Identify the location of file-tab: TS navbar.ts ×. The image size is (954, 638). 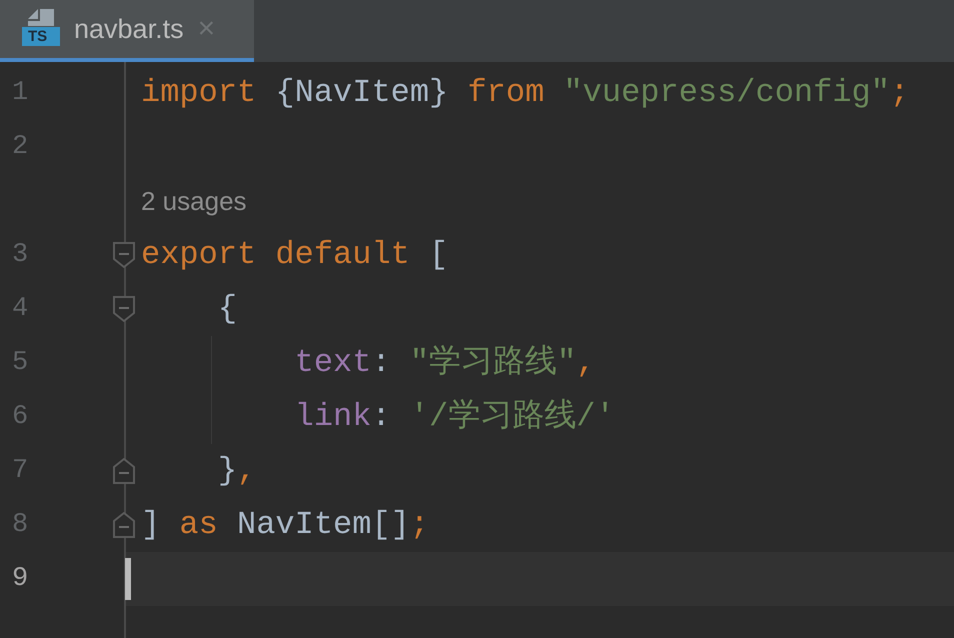
(127, 31).